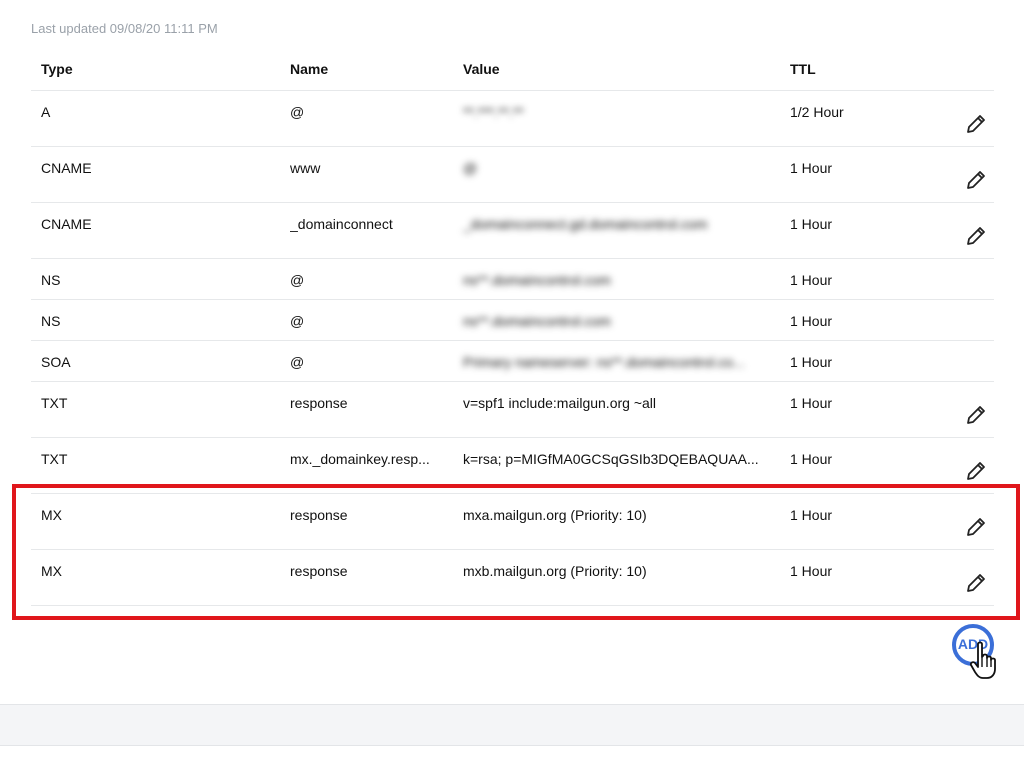 This screenshot has height=768, width=1024. Describe the element at coordinates (481, 69) in the screenshot. I see `header-value: Value` at that location.